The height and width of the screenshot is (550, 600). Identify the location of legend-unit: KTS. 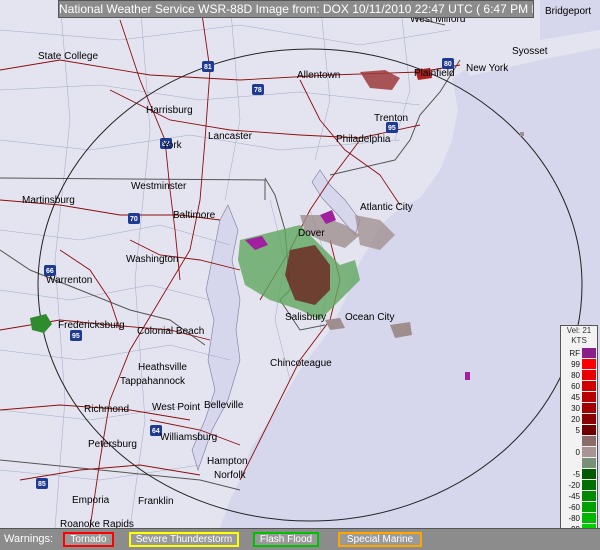
(579, 340).